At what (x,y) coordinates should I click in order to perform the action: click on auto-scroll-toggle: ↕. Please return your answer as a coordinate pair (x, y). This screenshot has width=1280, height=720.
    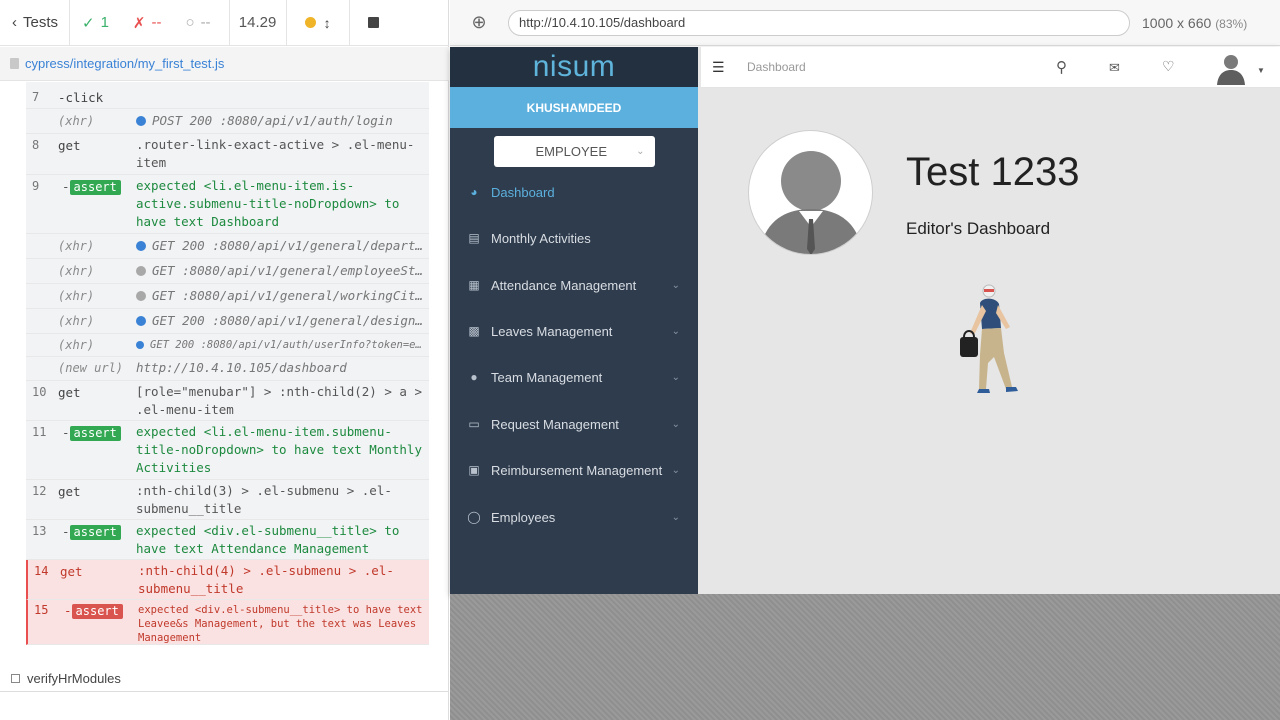
    Looking at the image, I should click on (318, 23).